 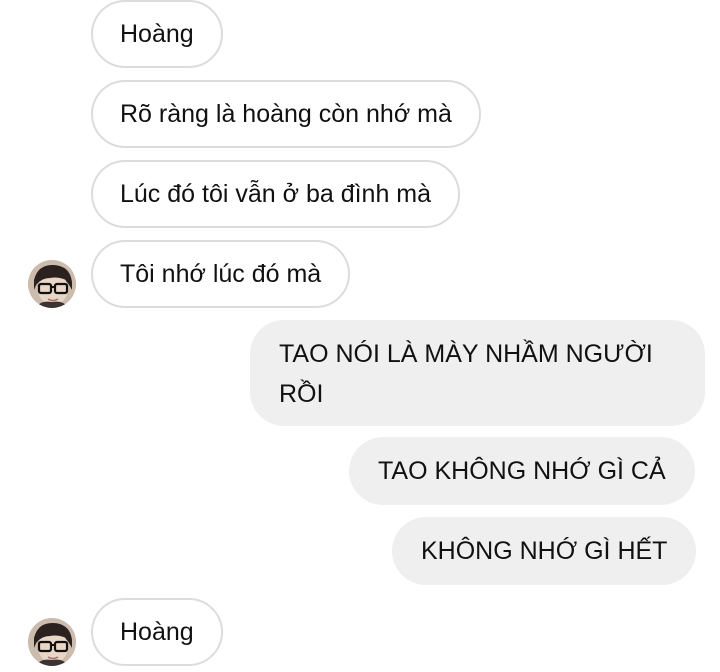 I want to click on message-text: Tôi nhớ lúc đó mà, so click(x=221, y=274).